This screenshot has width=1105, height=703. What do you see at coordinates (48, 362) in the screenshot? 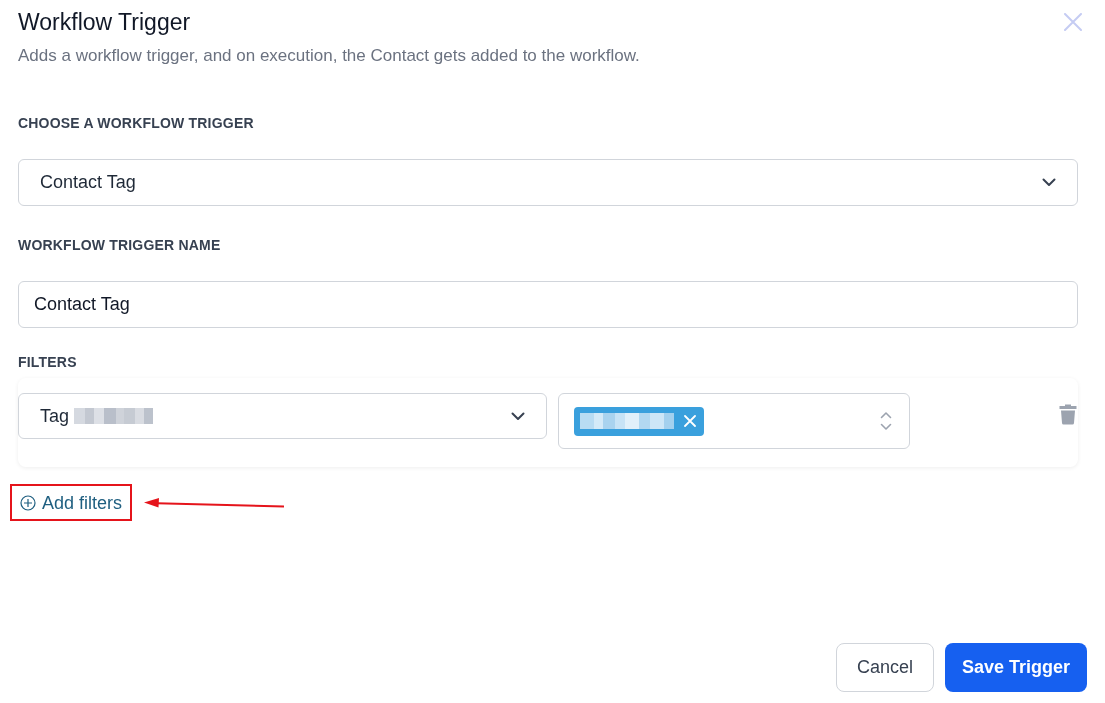
I see `section-label: FILTERS` at bounding box center [48, 362].